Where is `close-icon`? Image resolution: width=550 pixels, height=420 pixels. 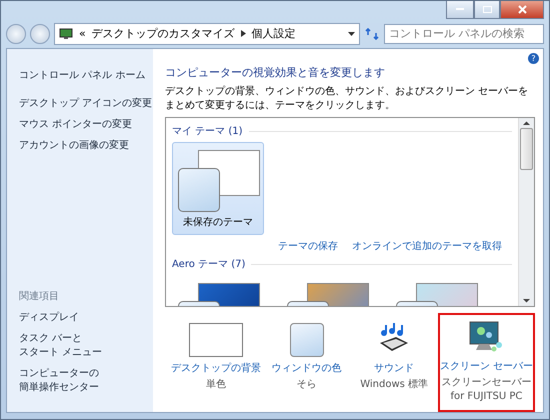
close-icon is located at coordinates (522, 9).